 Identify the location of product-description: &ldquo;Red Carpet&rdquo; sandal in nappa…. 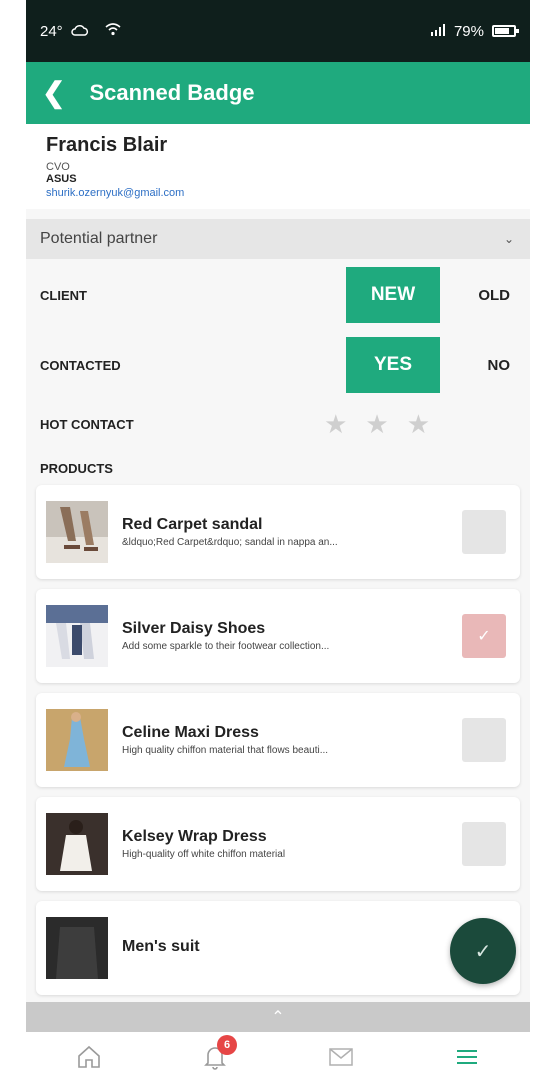
(230, 542).